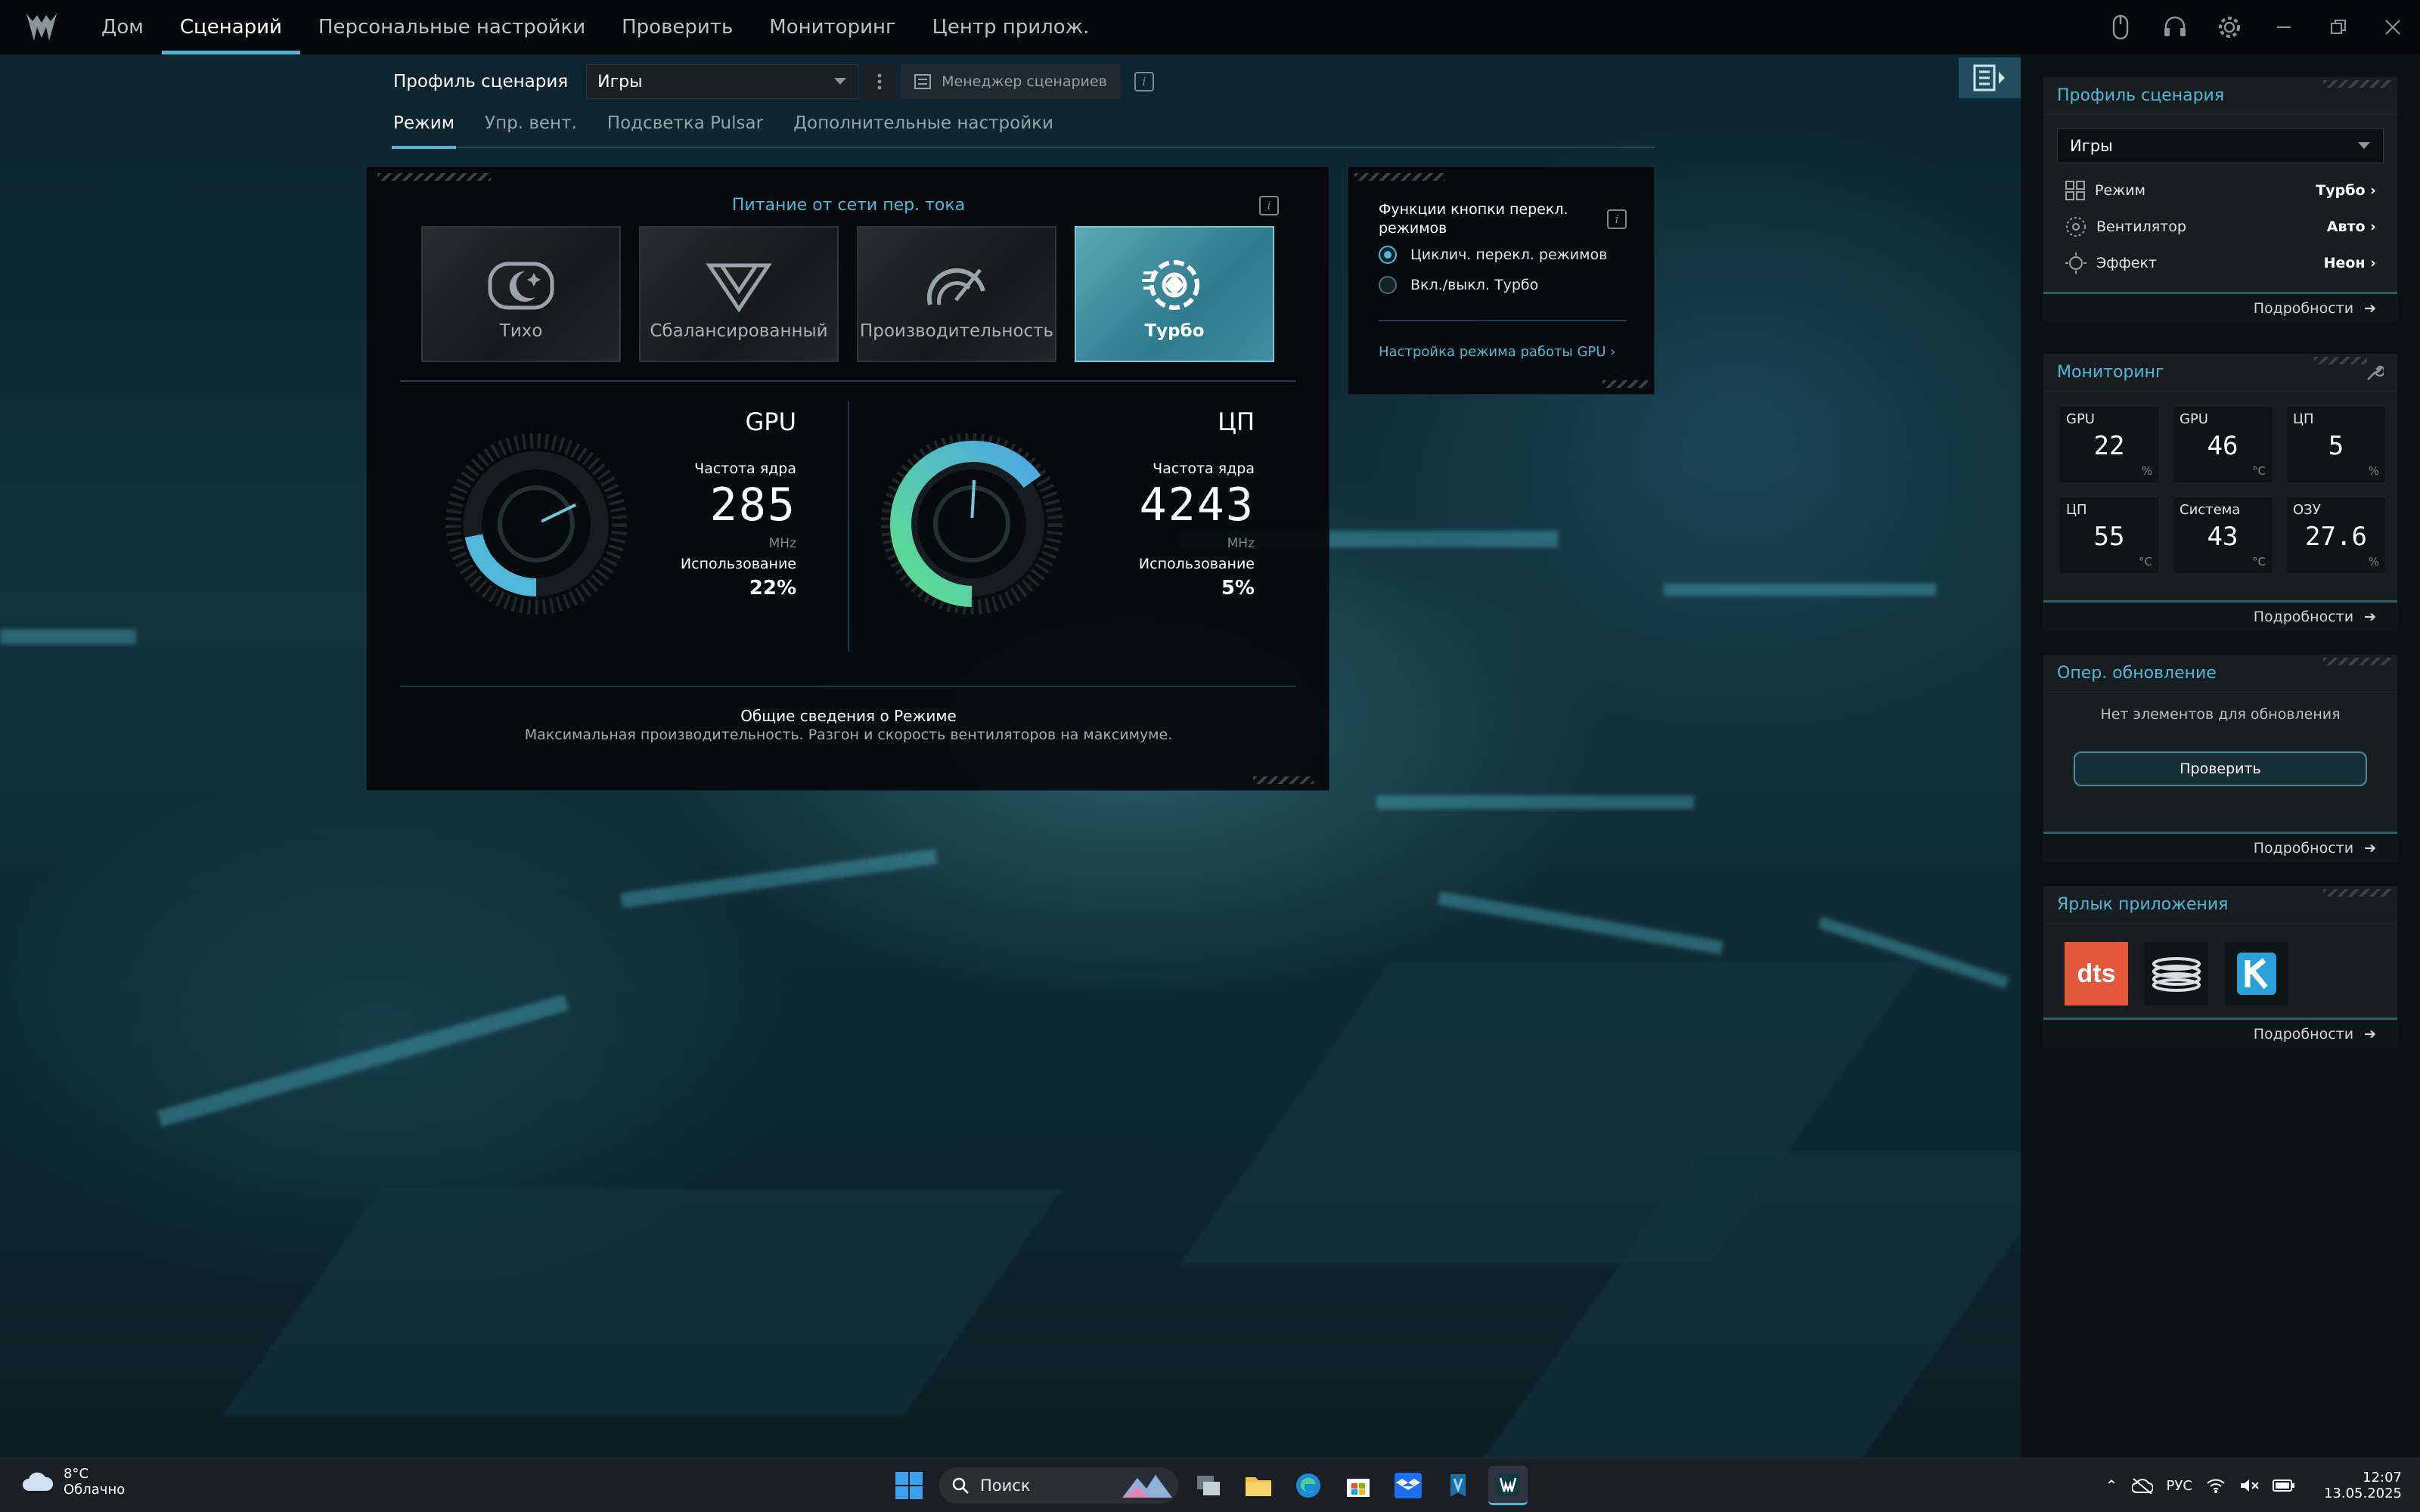 This screenshot has height=1512, width=2420. Describe the element at coordinates (1990, 77) in the screenshot. I see `sidebar-toggle-button` at that location.